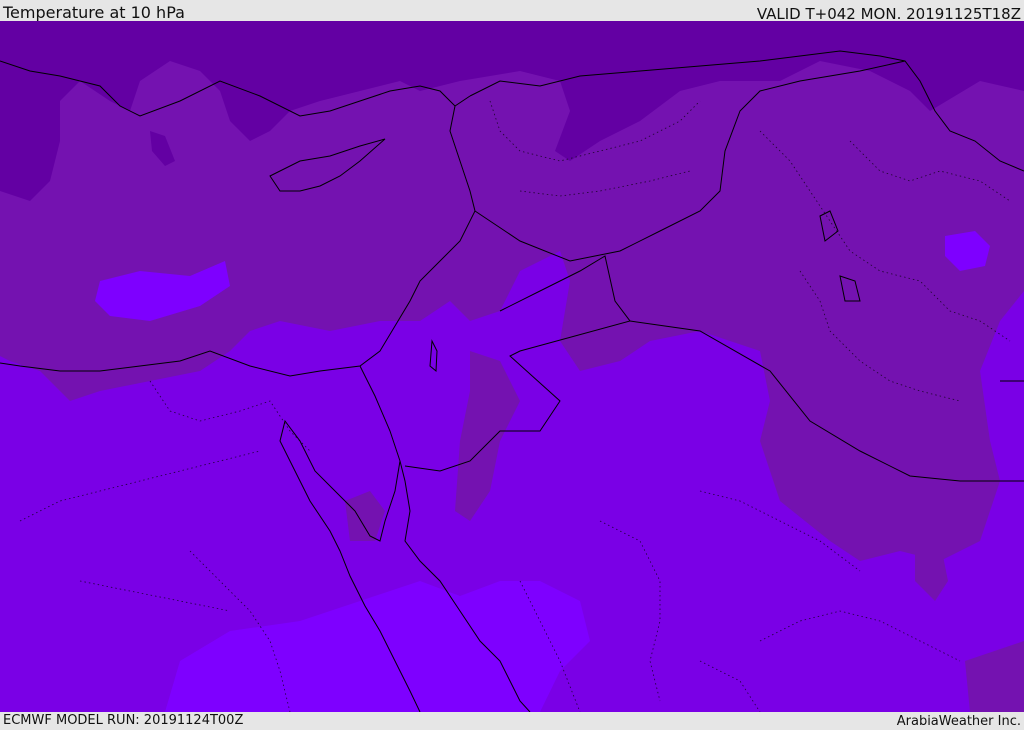 The image size is (1024, 730). I want to click on model-run-label: ECMWF MODEL RUN: 20191124T00Z, so click(123, 720).